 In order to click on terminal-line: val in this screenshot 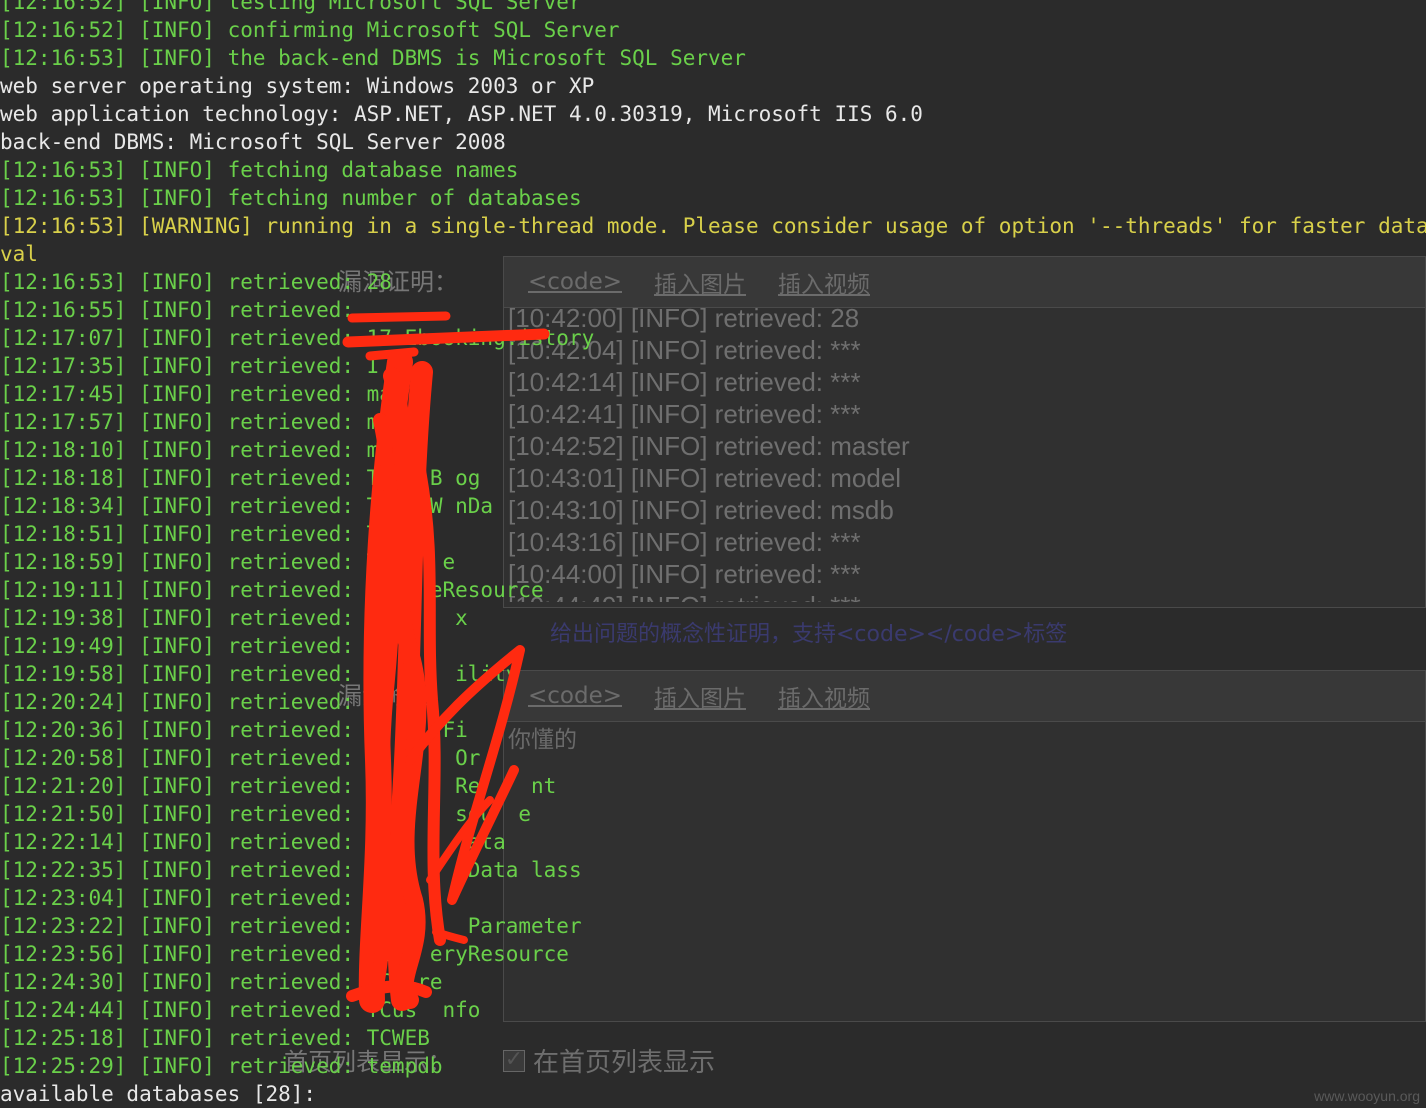, I will do `click(19, 254)`.